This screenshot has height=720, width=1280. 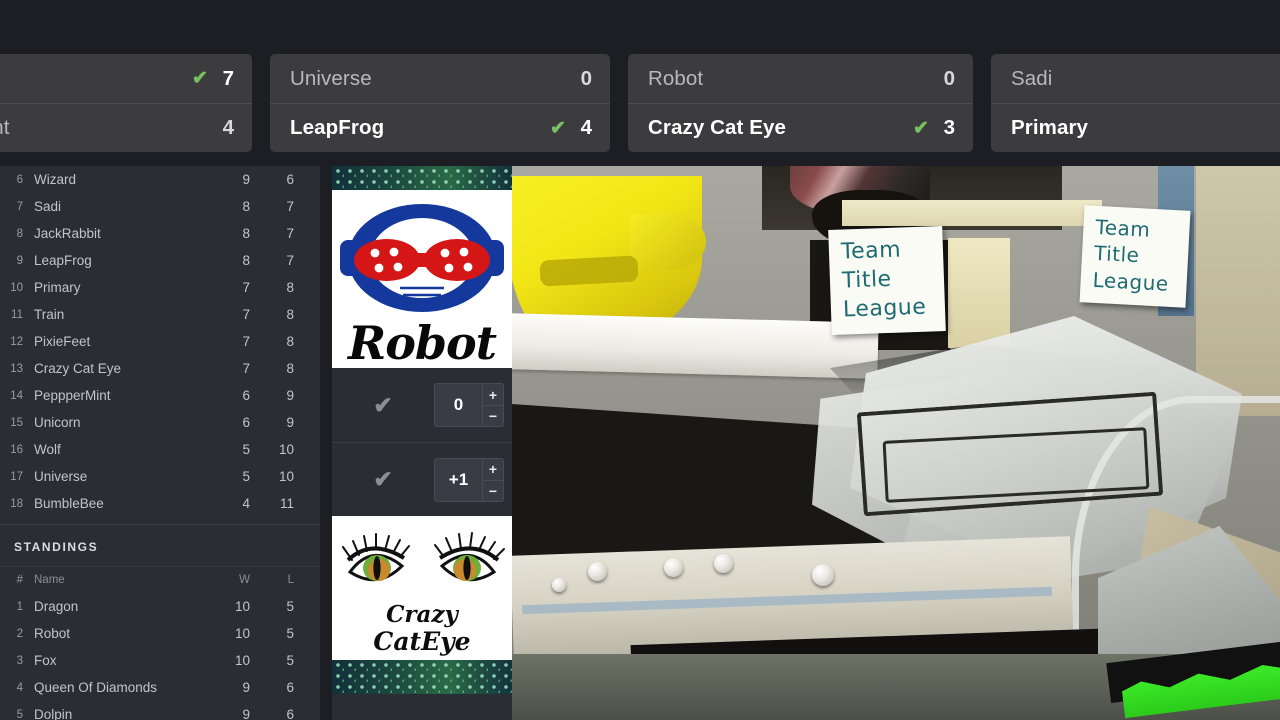 What do you see at coordinates (52, 633) in the screenshot?
I see `row-team-name: Robot` at bounding box center [52, 633].